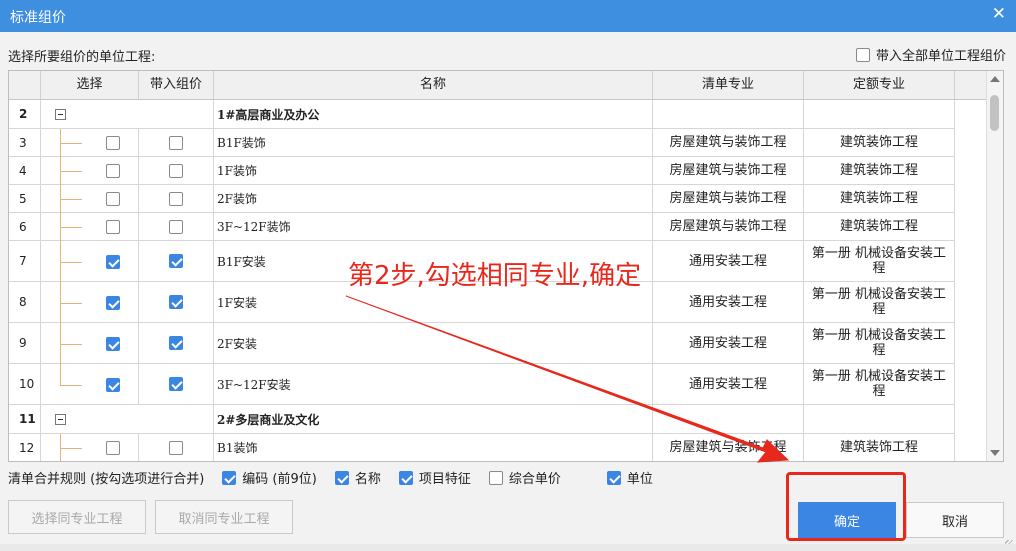 This screenshot has height=551, width=1016. What do you see at coordinates (482, 302) in the screenshot?
I see `table-row: 8 1F安装 通用安装工程 第一册 机械设备安装工程` at bounding box center [482, 302].